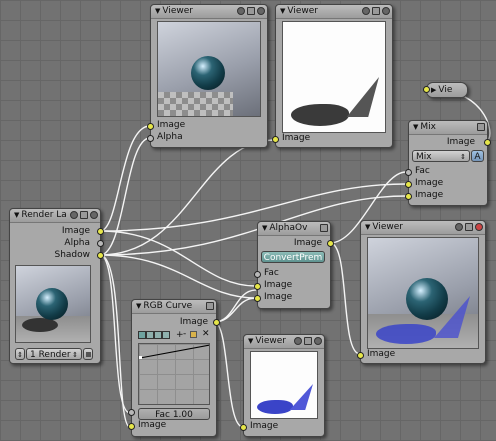  What do you see at coordinates (206, 334) in the screenshot?
I see `delete-icon: ✕` at bounding box center [206, 334].